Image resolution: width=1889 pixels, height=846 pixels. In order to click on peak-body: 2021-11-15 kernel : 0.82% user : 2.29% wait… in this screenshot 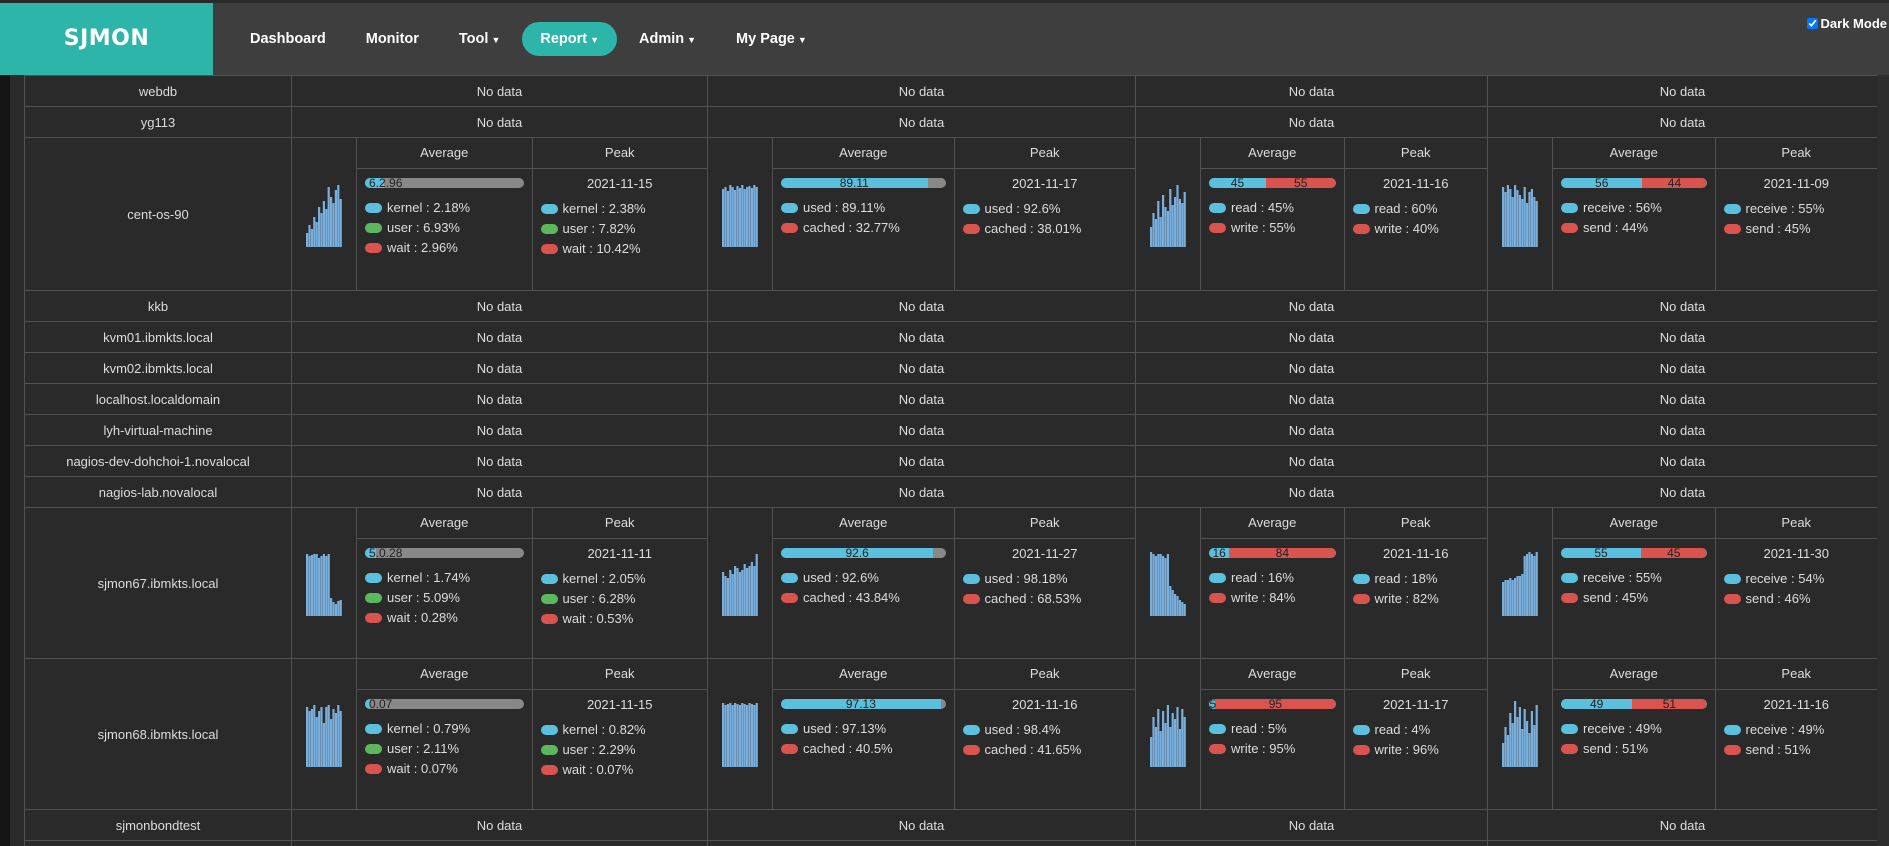, I will do `click(620, 749)`.